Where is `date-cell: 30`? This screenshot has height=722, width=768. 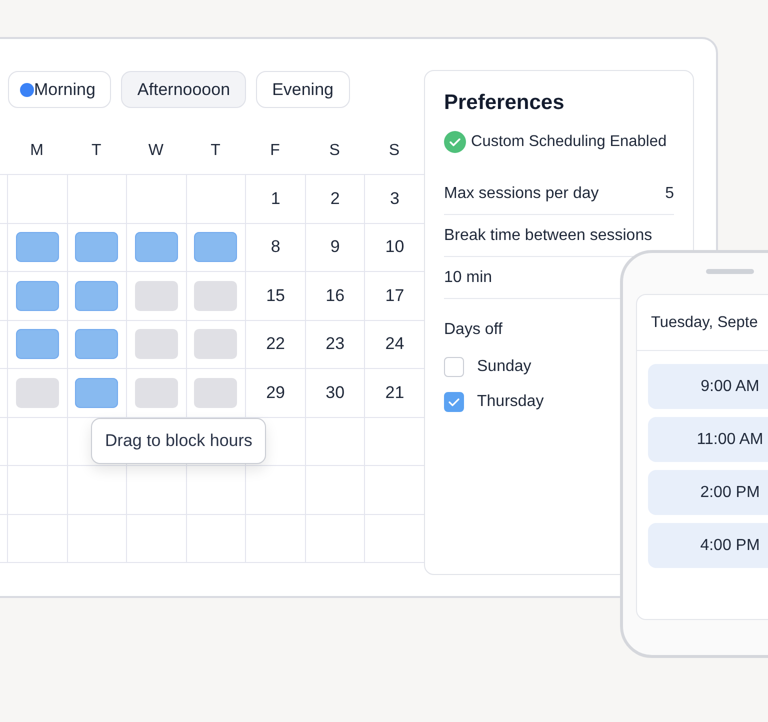
date-cell: 30 is located at coordinates (334, 392).